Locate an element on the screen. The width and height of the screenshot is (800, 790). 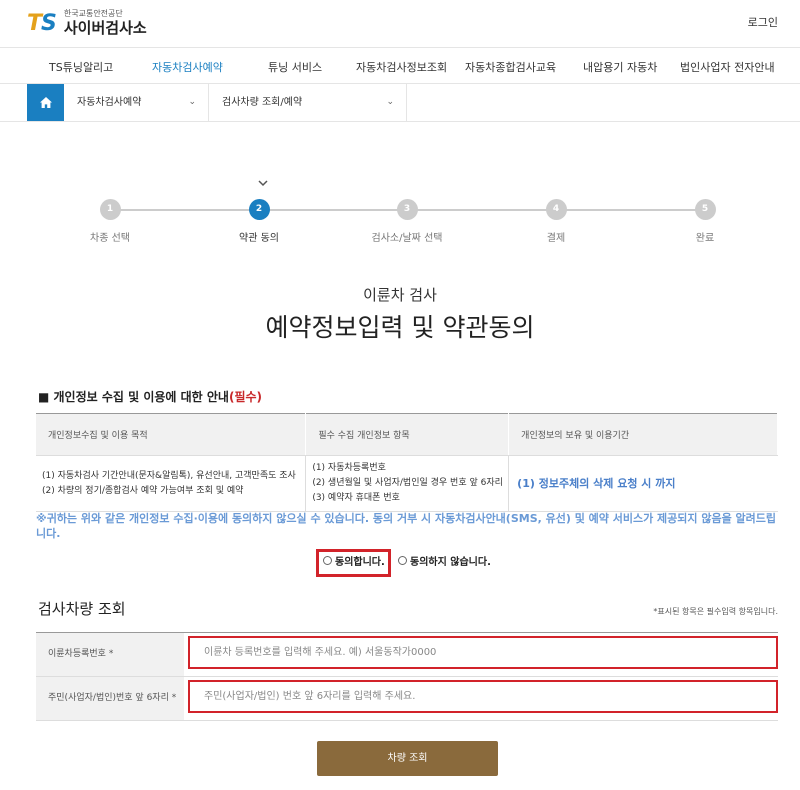
step-number: 3 is located at coordinates (407, 209).